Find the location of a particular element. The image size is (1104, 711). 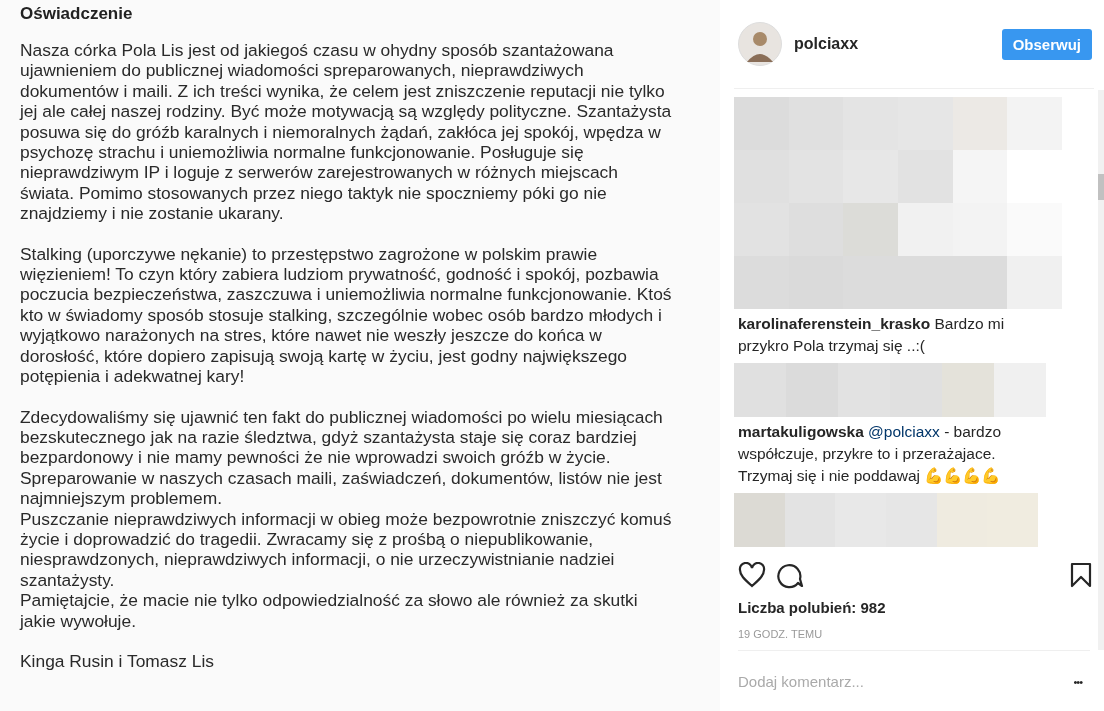

heart-icon is located at coordinates (752, 575).